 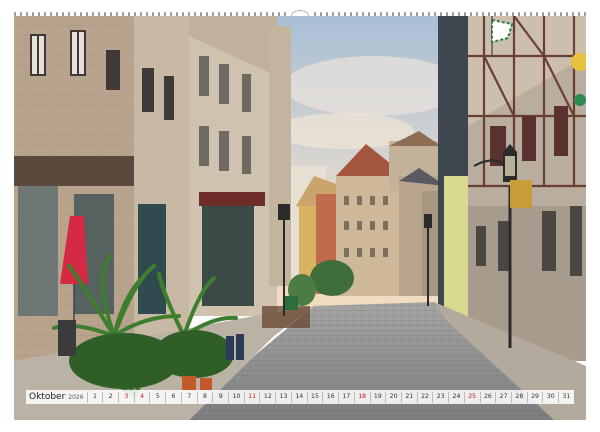 What do you see at coordinates (408, 397) in the screenshot?
I see `day-cell: 21` at bounding box center [408, 397].